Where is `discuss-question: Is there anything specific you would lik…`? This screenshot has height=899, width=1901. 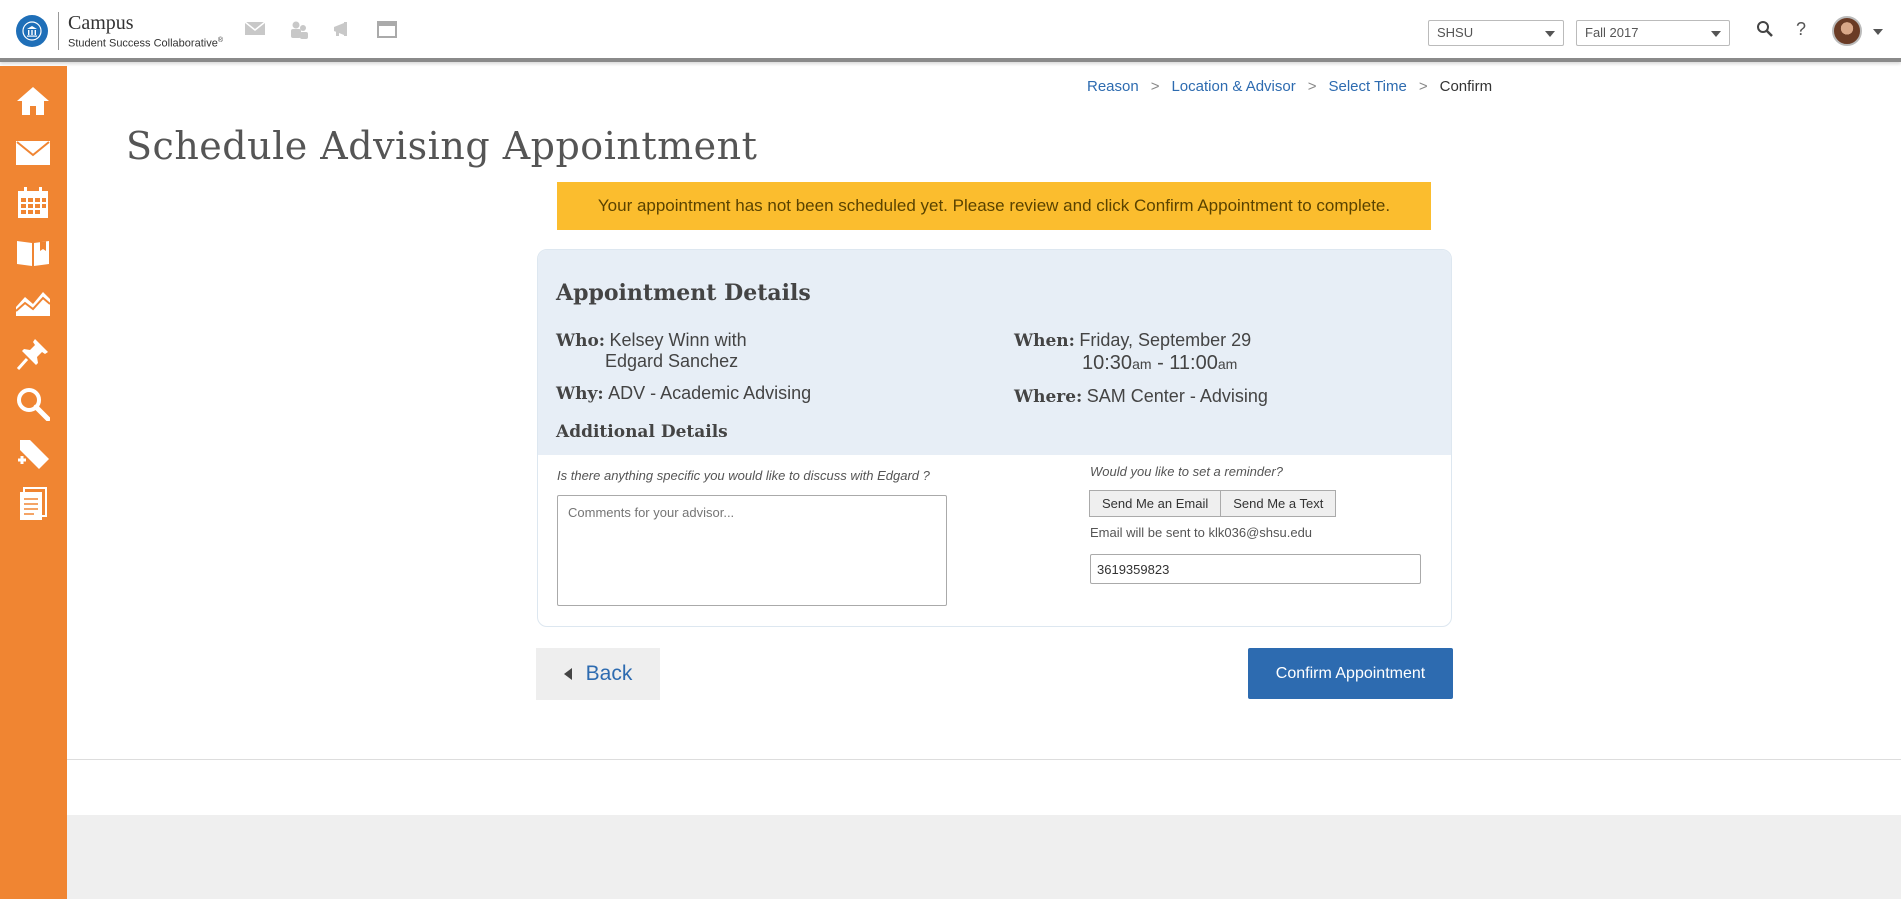 discuss-question: Is there anything specific you would lik… is located at coordinates (743, 475).